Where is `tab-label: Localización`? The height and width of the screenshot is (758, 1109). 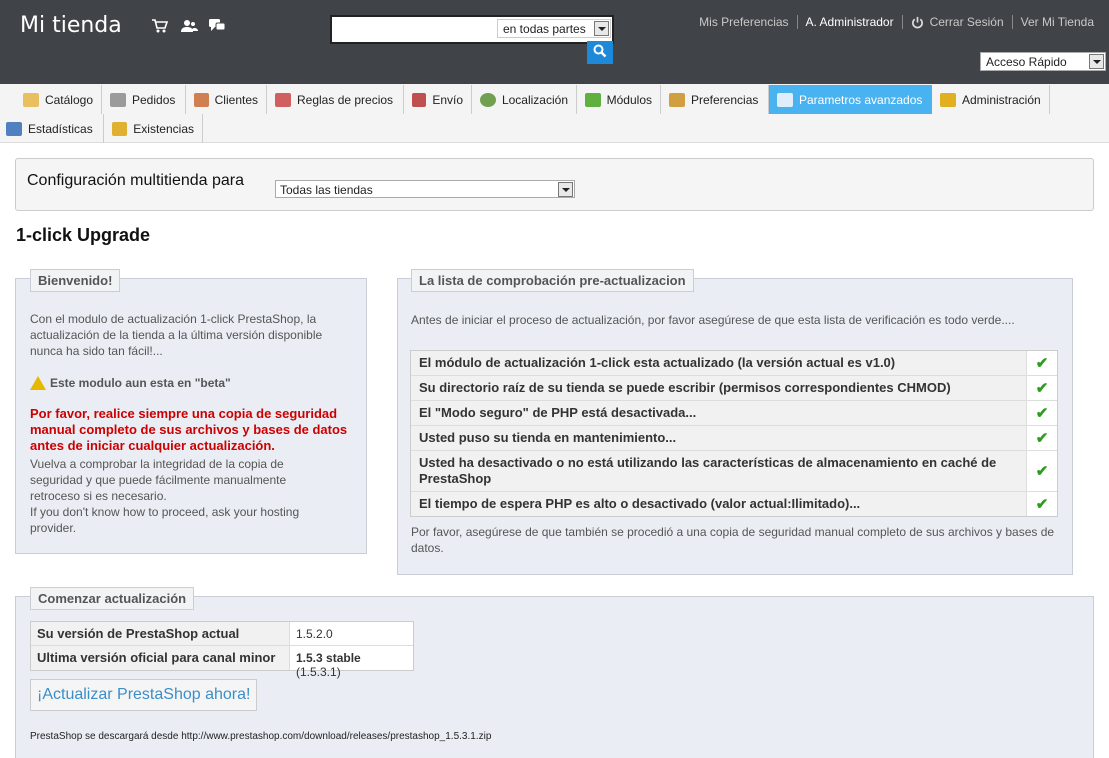
tab-label: Localización is located at coordinates (534, 99).